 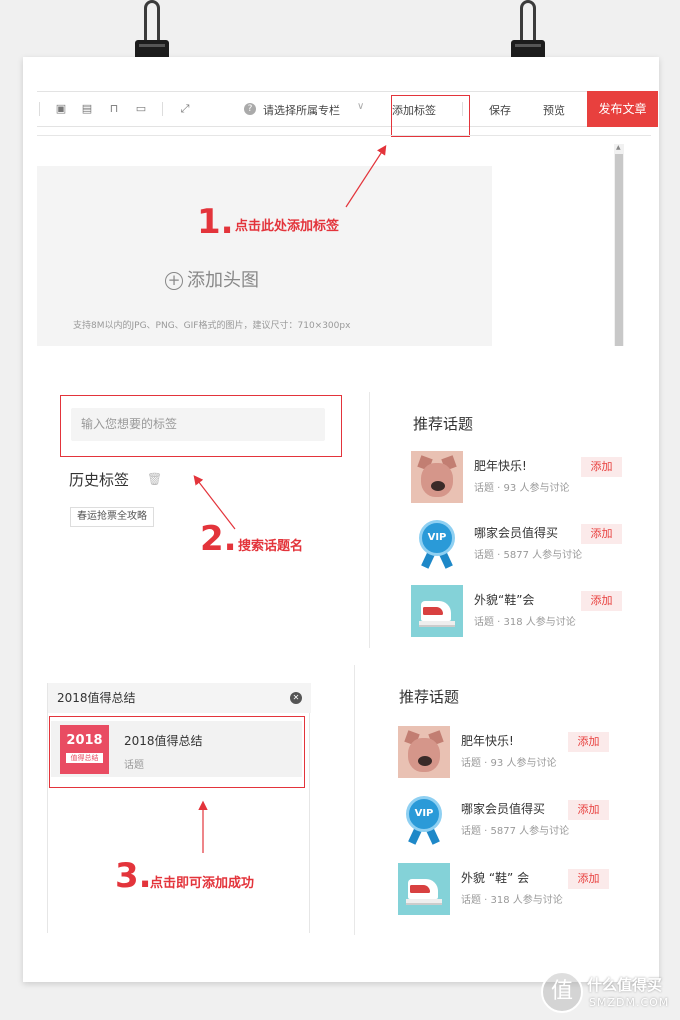 I want to click on history-tags-title: 历史标签, so click(x=99, y=480).